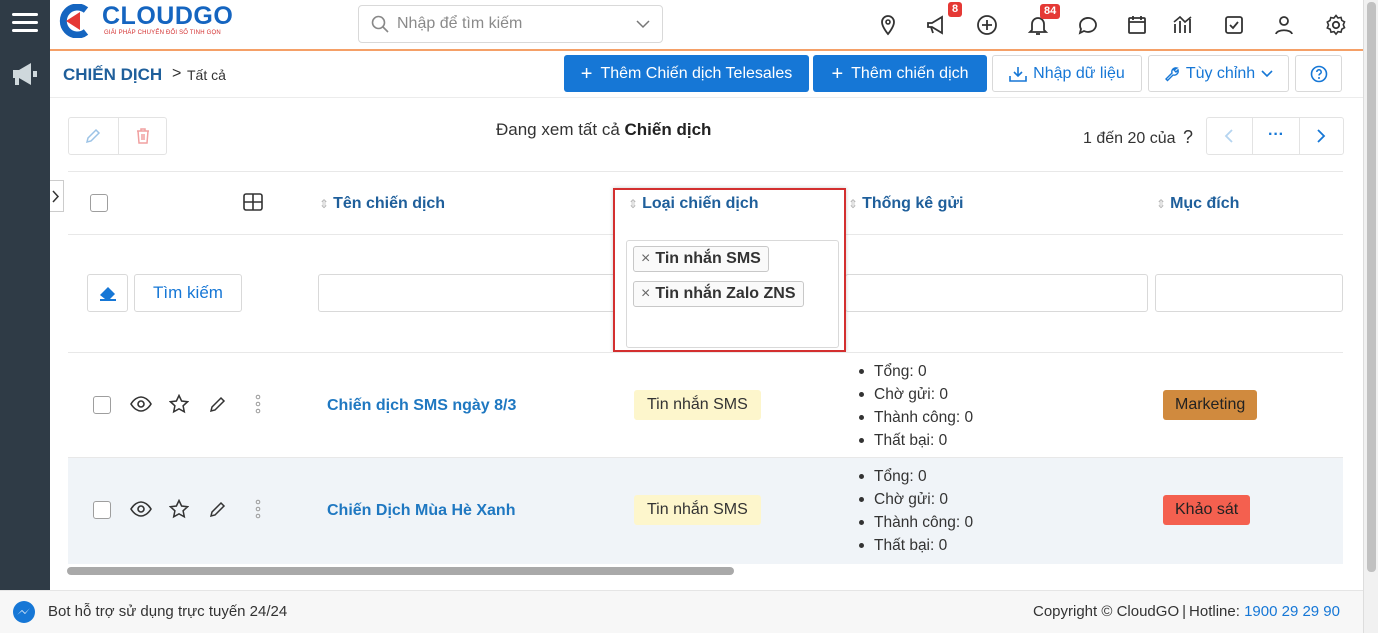 The image size is (1378, 633). What do you see at coordinates (914, 476) in the screenshot?
I see `stat-item: Tổng: 0` at bounding box center [914, 476].